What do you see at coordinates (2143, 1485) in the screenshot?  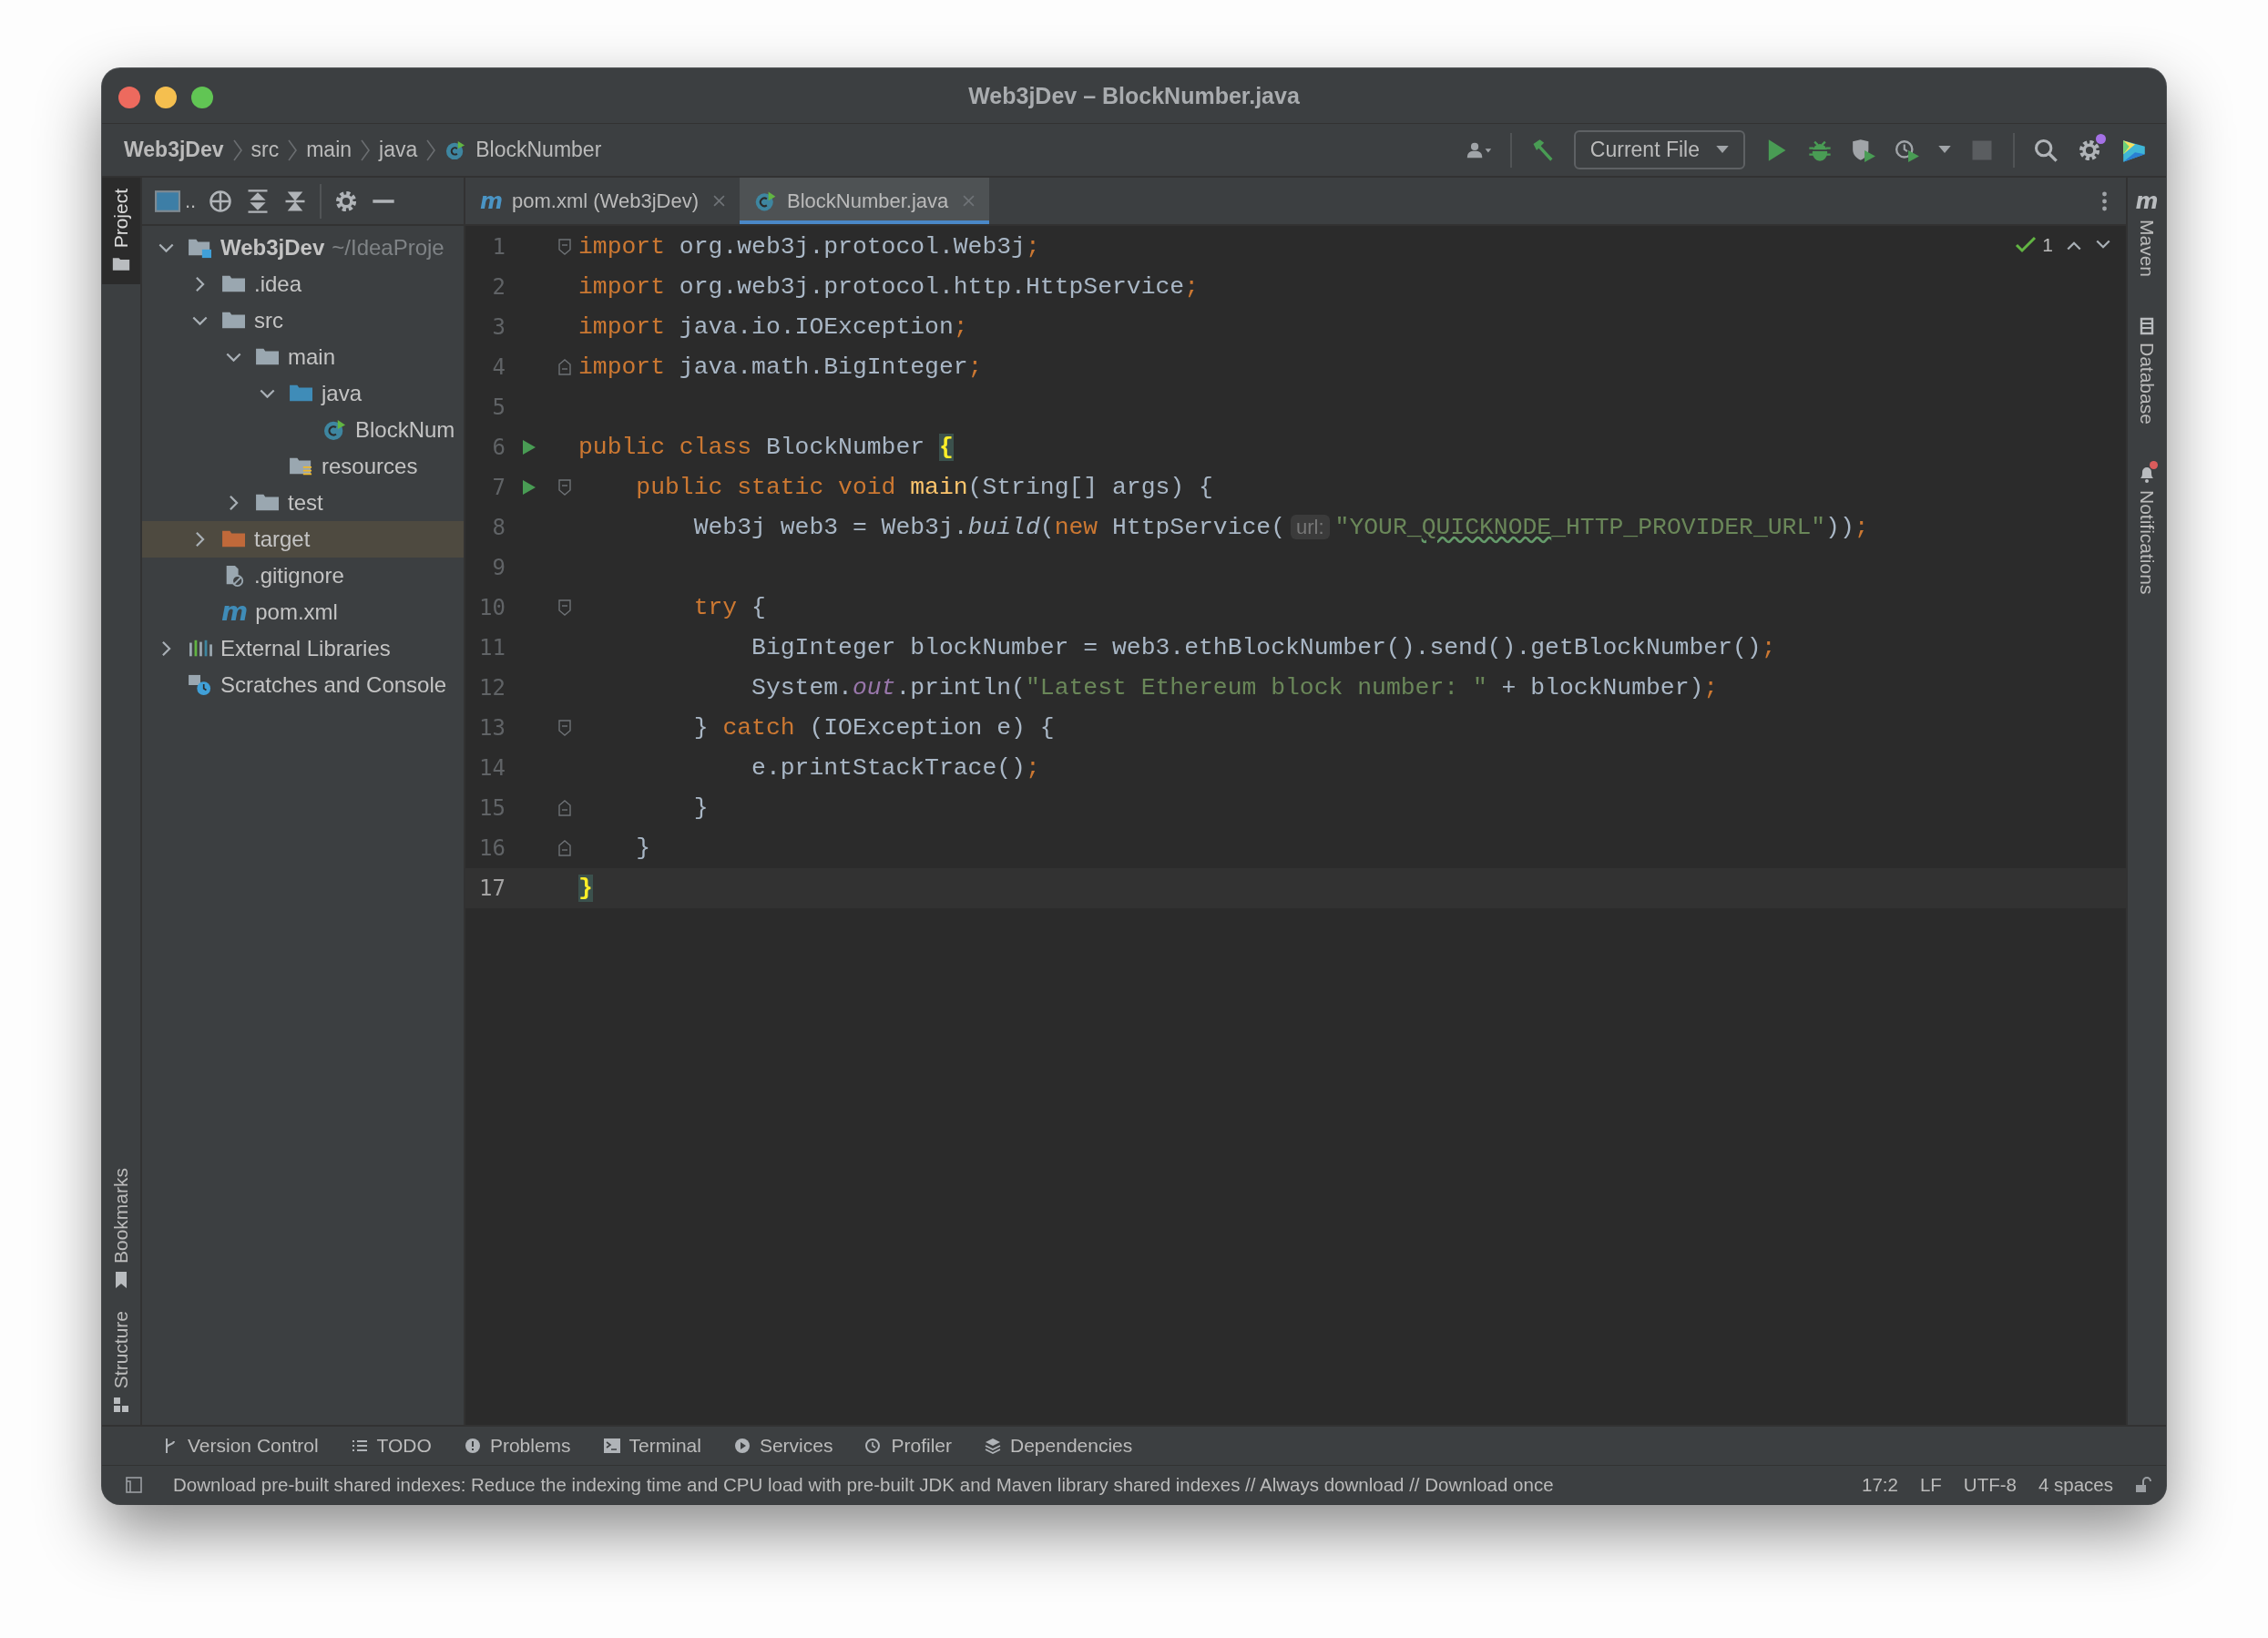 I see `lock-icon` at bounding box center [2143, 1485].